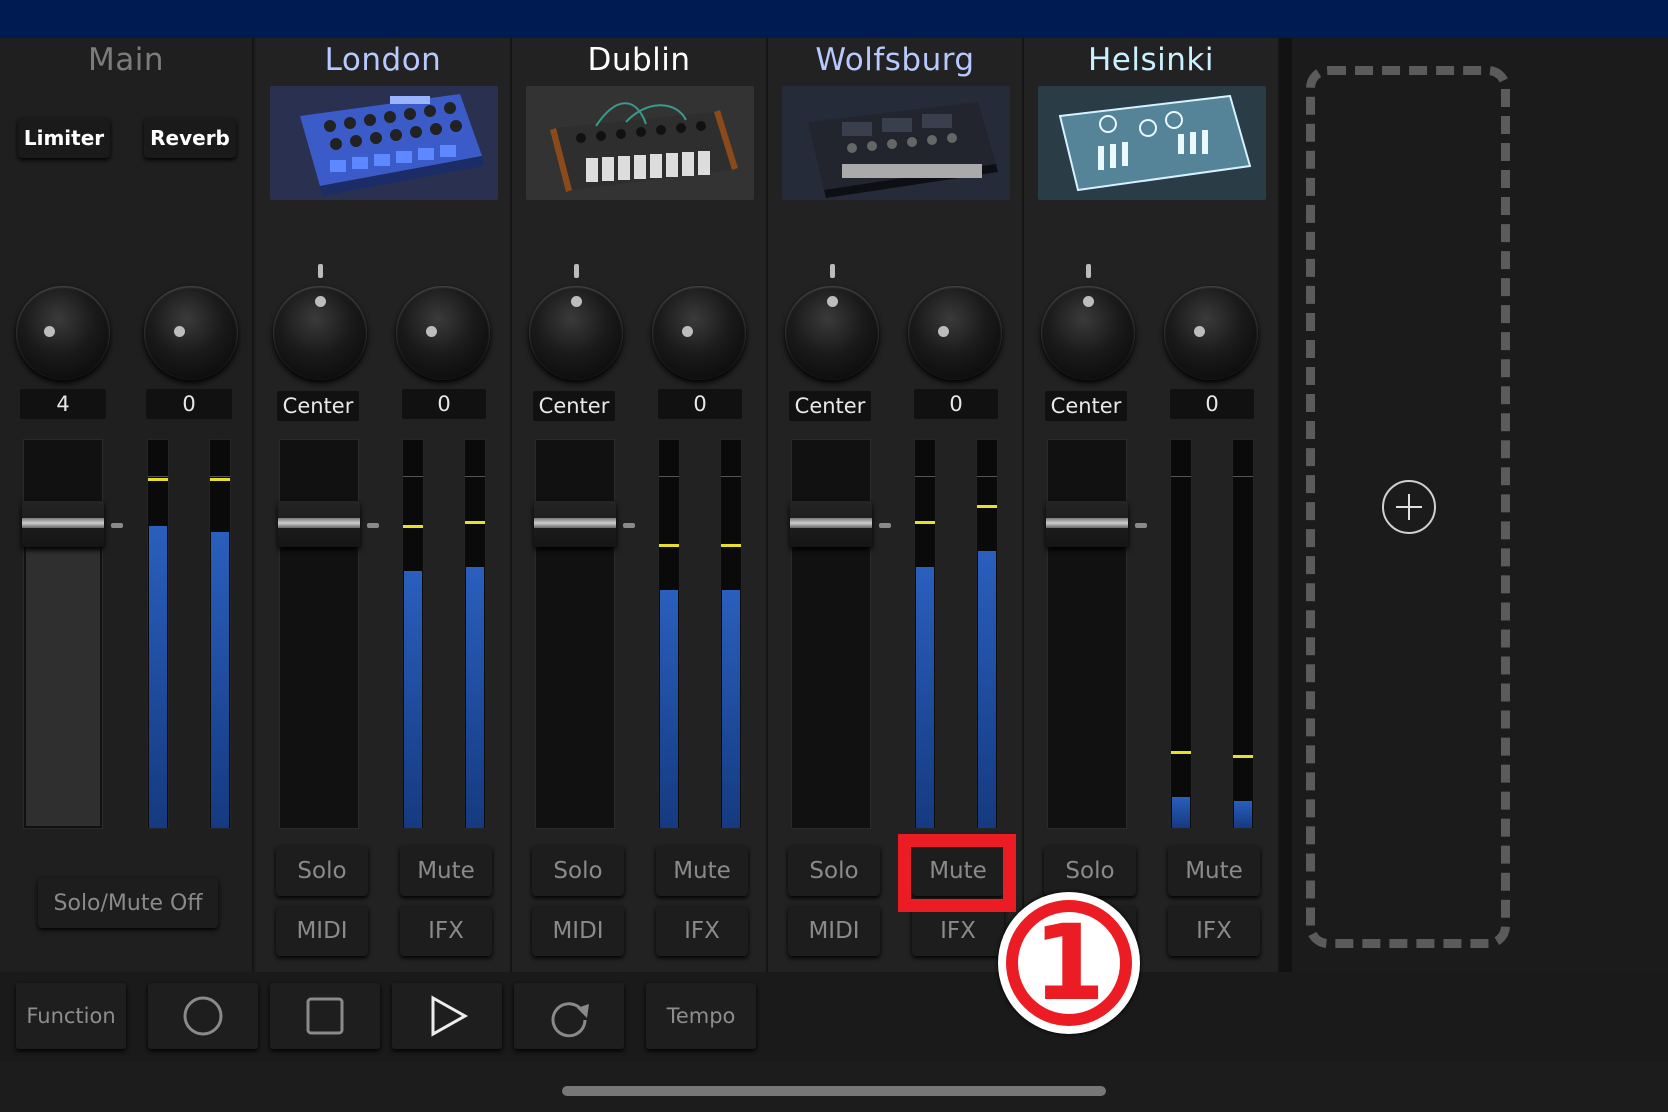  Describe the element at coordinates (1088, 271) in the screenshot. I see `pan-tick-helsinki` at that location.